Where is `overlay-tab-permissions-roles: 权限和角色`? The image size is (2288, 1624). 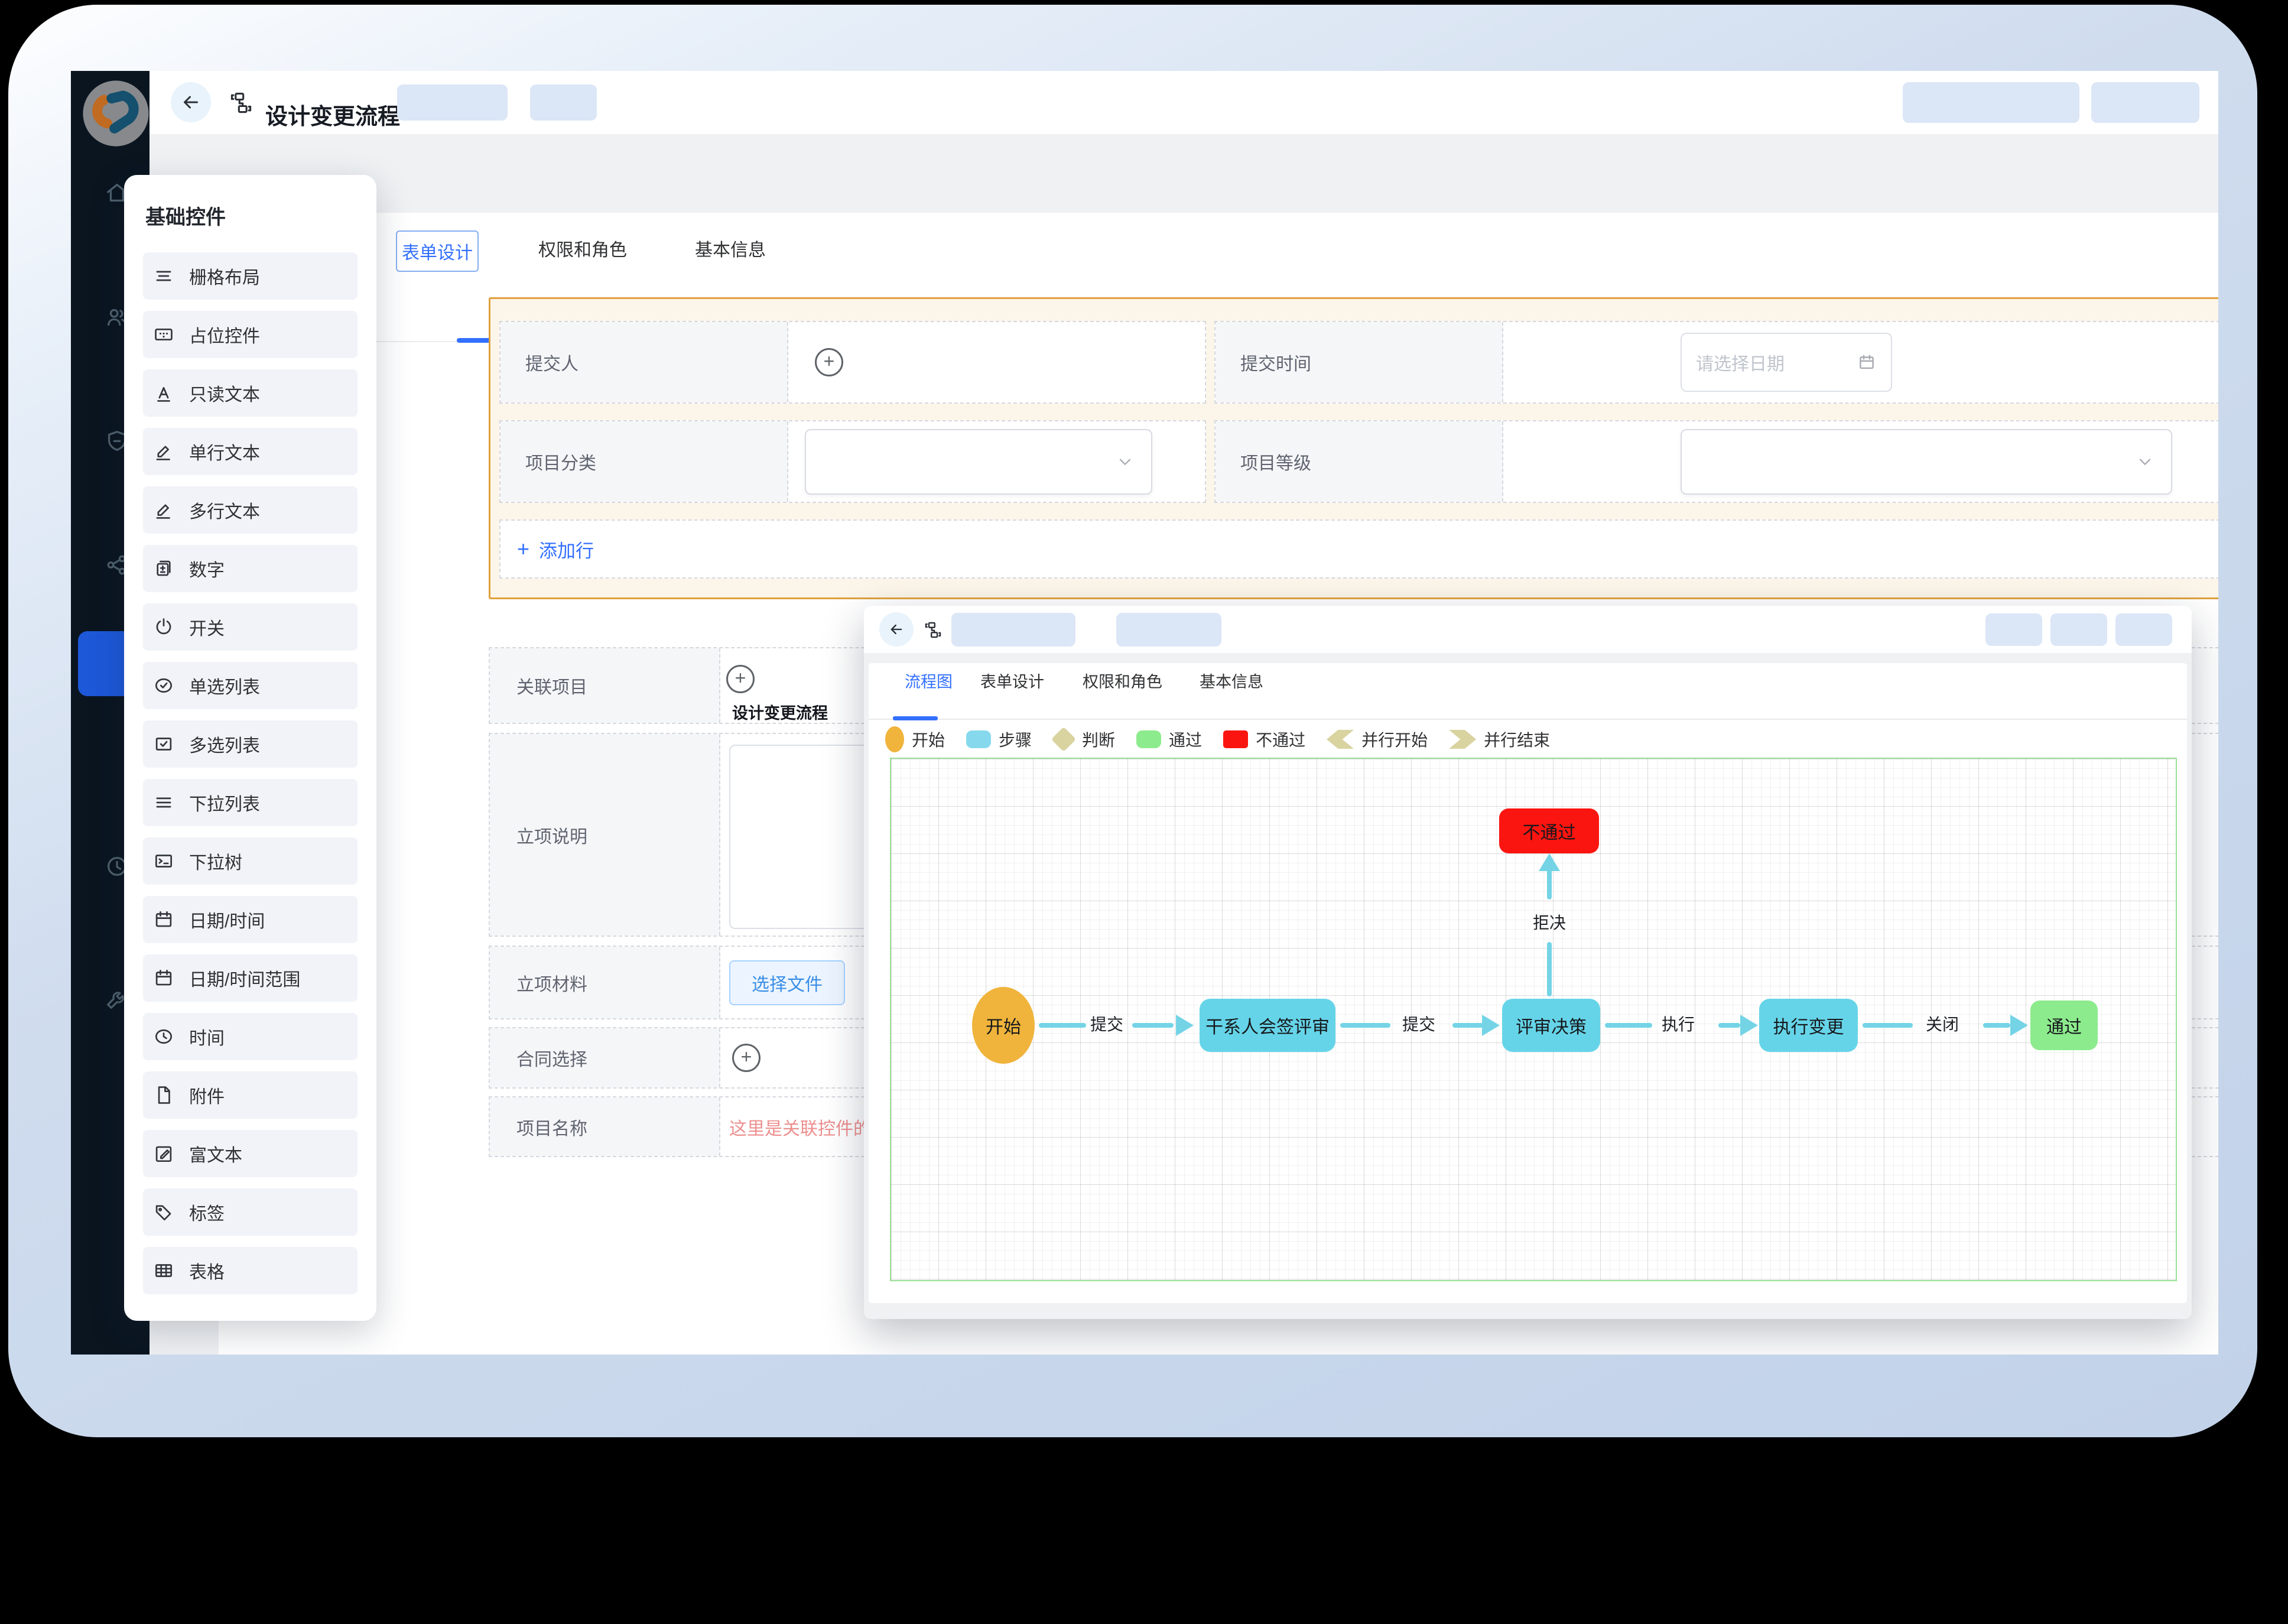
overlay-tab-permissions-roles: 权限和角色 is located at coordinates (1122, 680).